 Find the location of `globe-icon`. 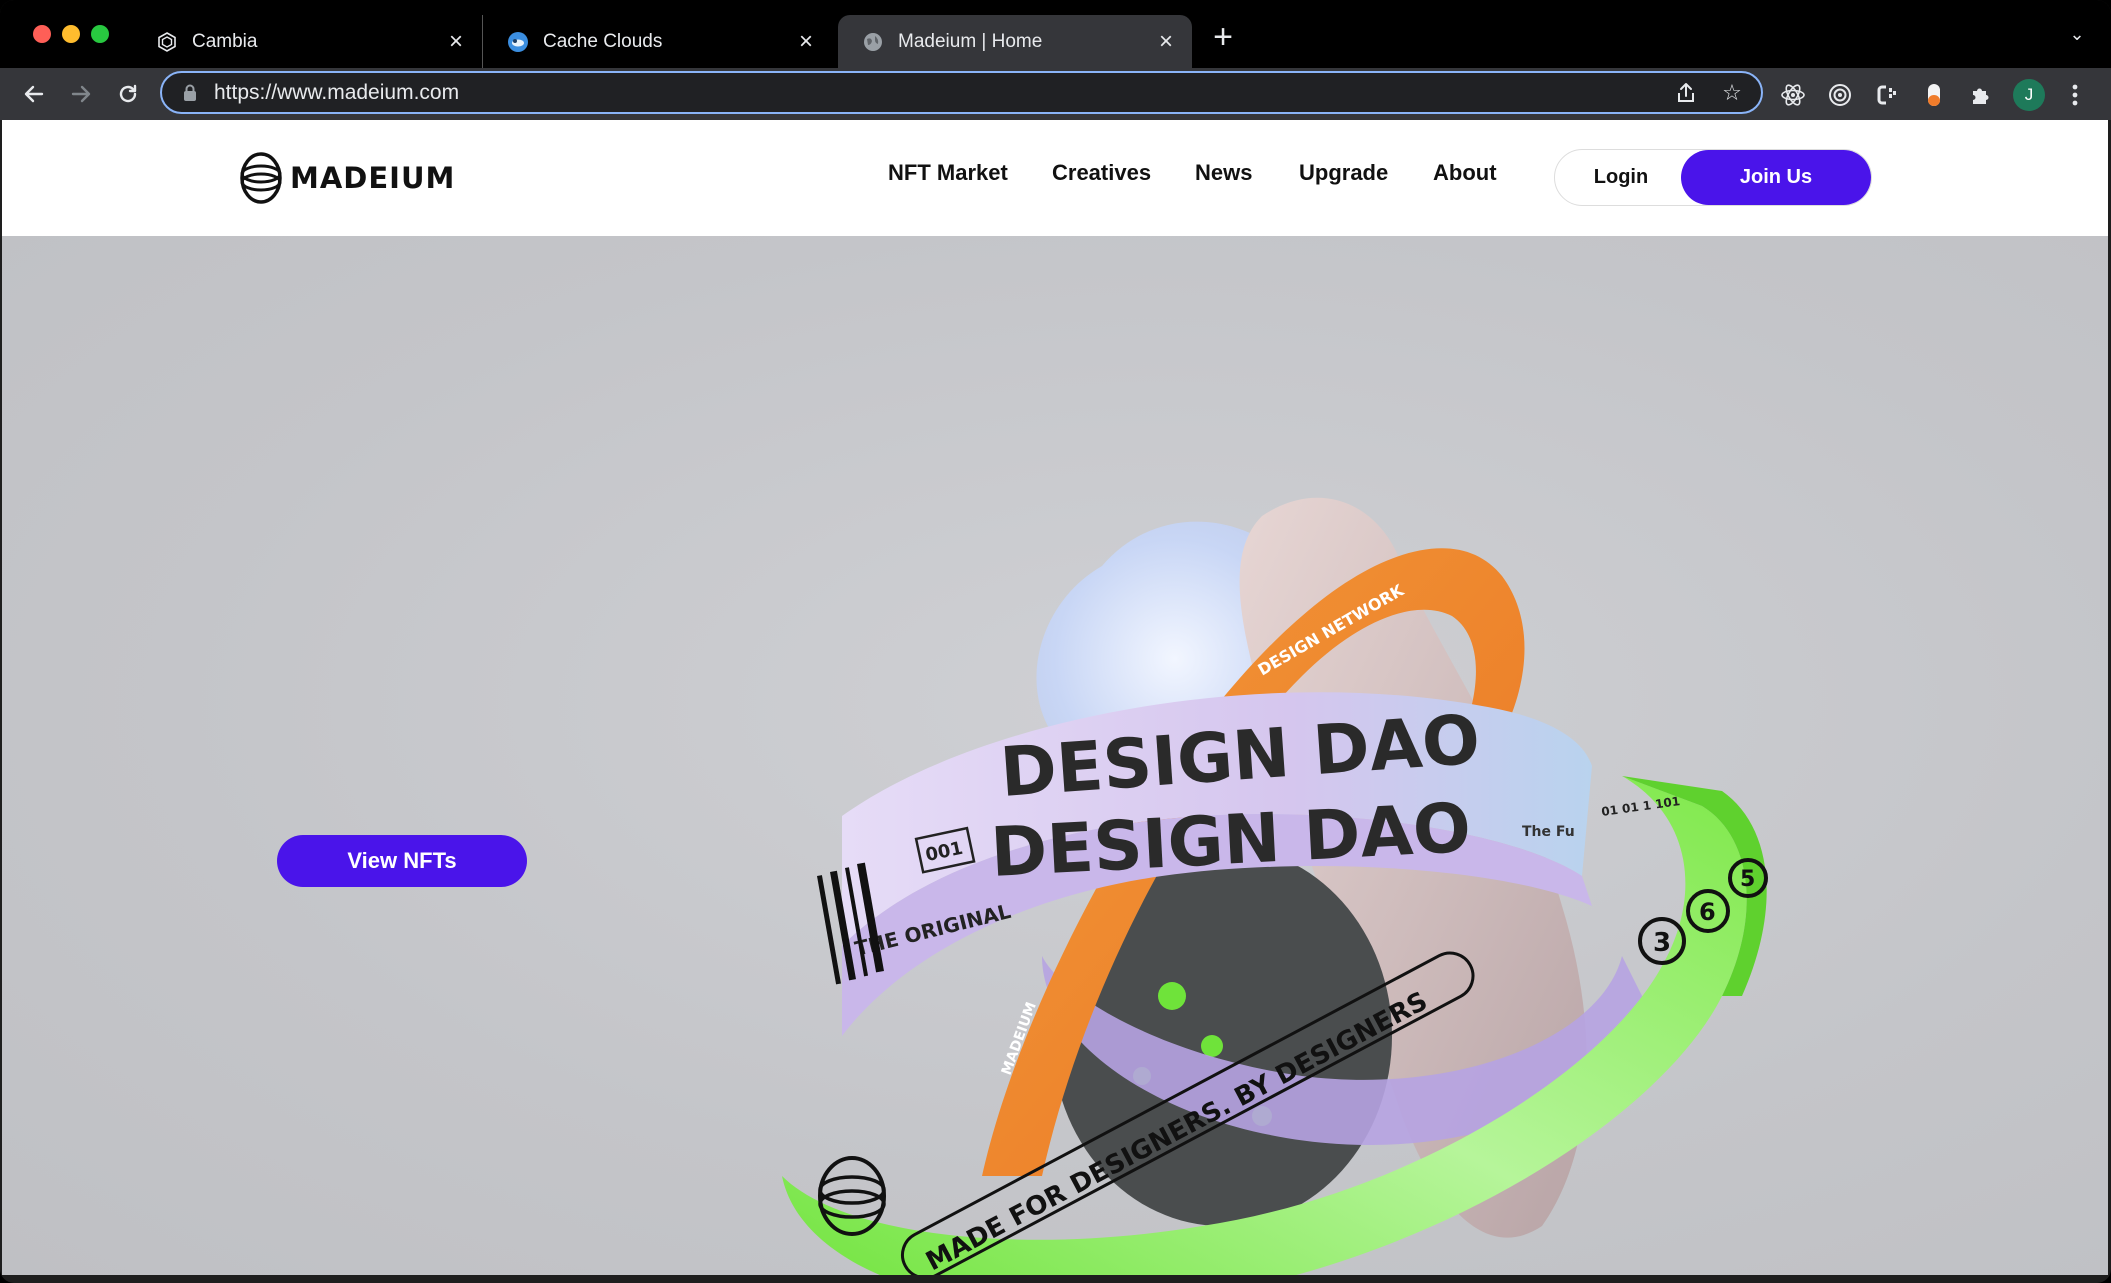

globe-icon is located at coordinates (873, 42).